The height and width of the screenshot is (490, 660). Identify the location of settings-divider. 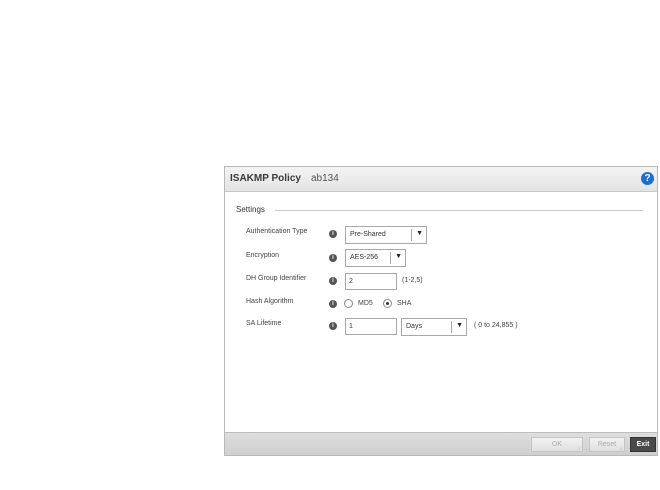
(459, 210).